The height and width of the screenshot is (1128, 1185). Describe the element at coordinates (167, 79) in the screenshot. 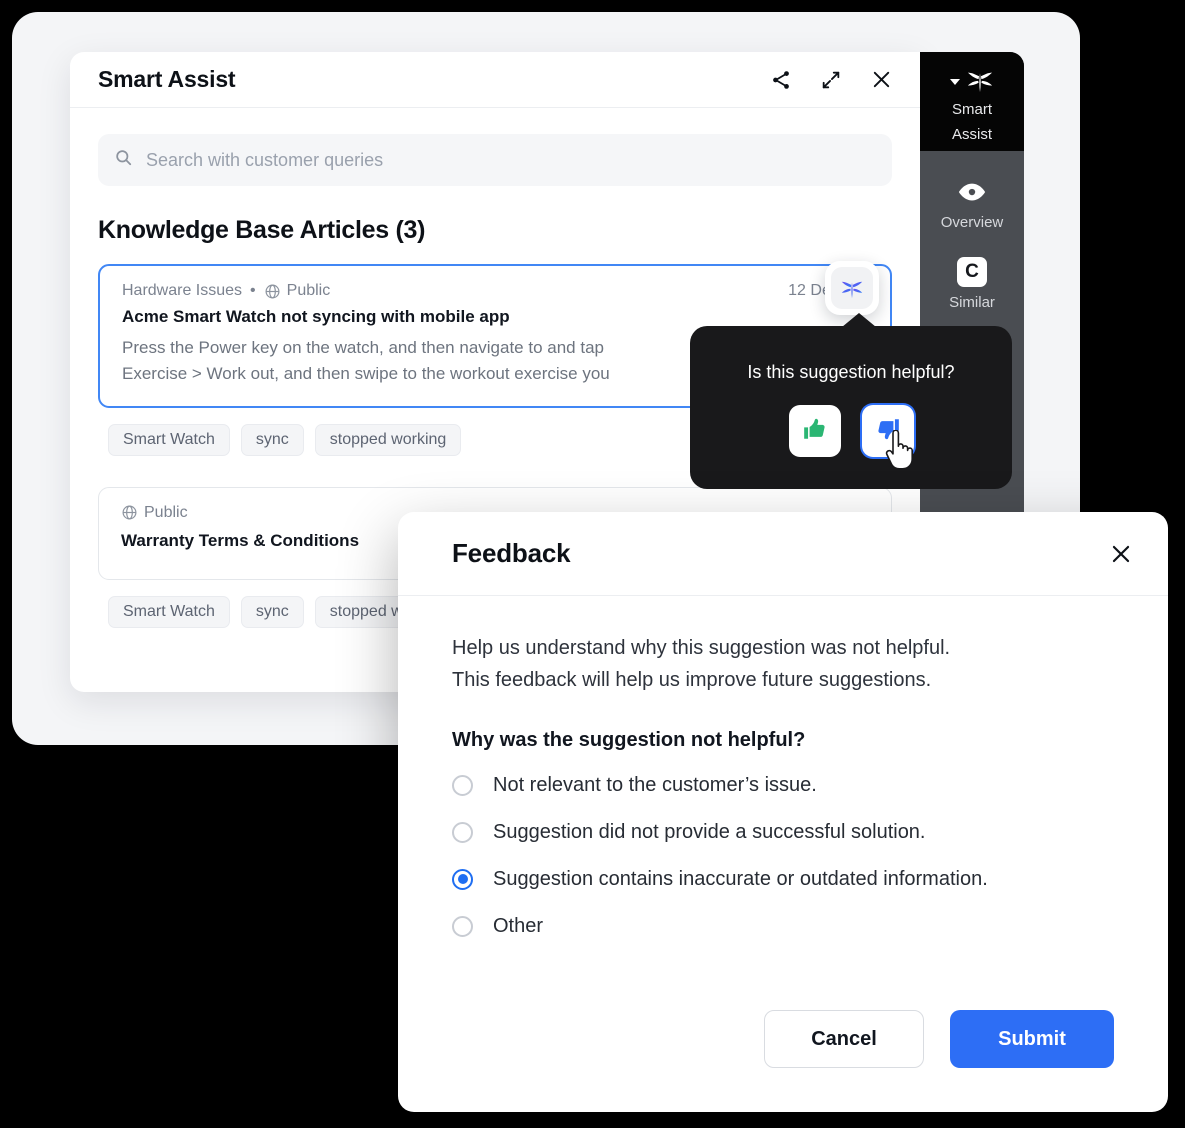

I see `page-title: Smart Assist` at that location.